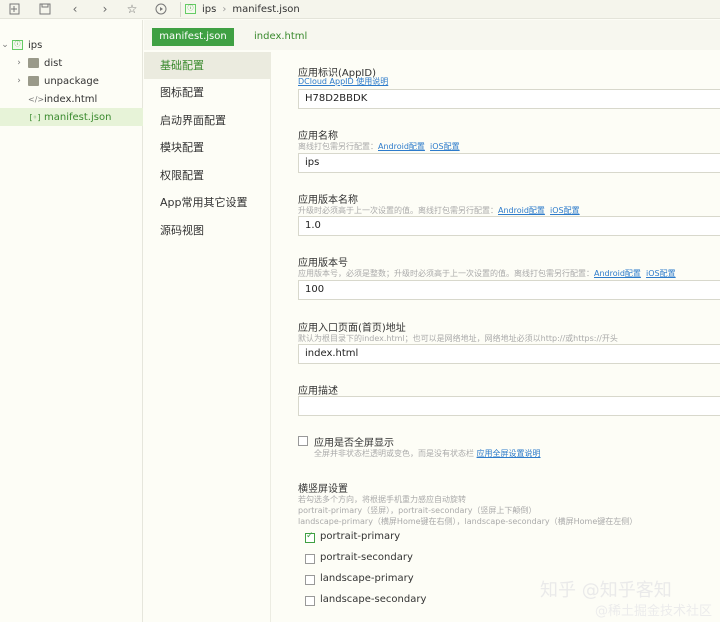 Image resolution: width=720 pixels, height=622 pixels. Describe the element at coordinates (45, 9) in the screenshot. I see `save-icon` at that location.